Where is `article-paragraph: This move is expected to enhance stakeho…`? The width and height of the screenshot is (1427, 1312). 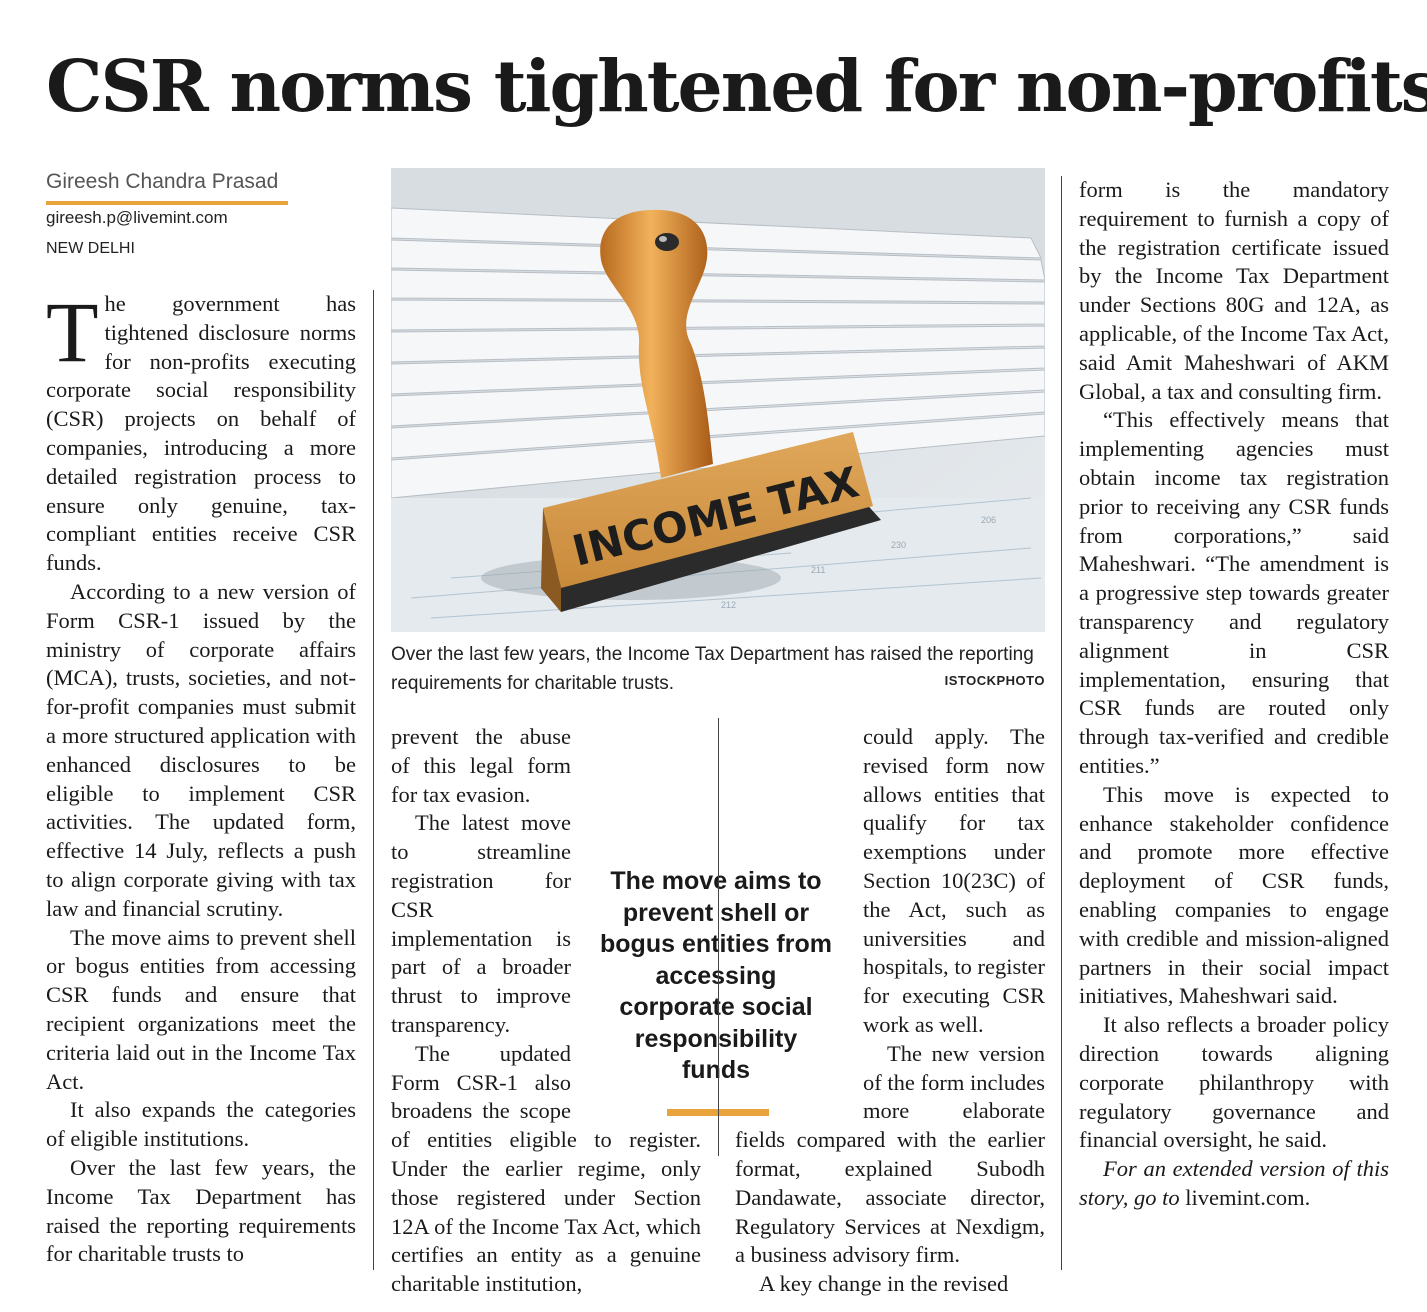 article-paragraph: This move is expected to enhance stakeho… is located at coordinates (1234, 895).